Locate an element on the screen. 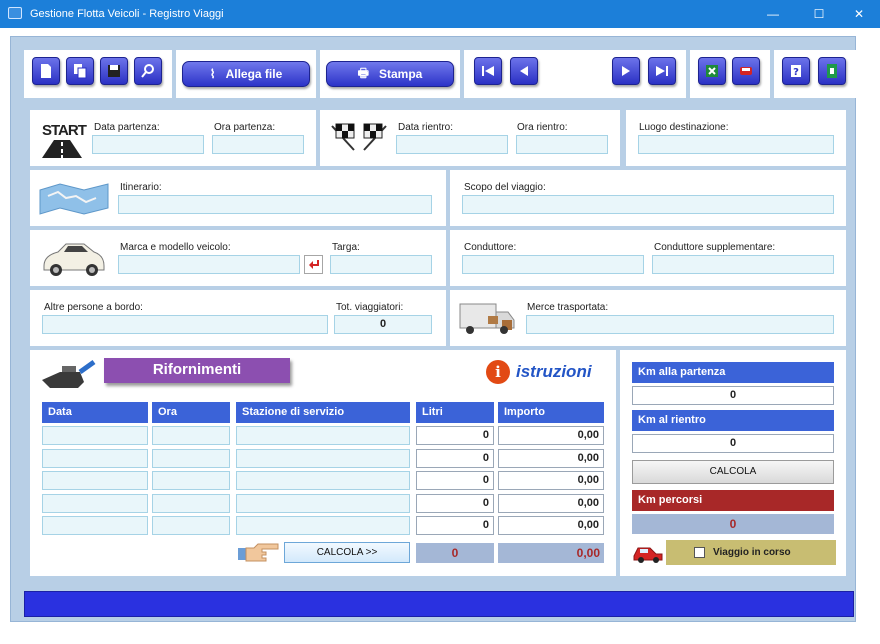  viaggio-in-corso-label: Viaggio in corso is located at coordinates (752, 552).